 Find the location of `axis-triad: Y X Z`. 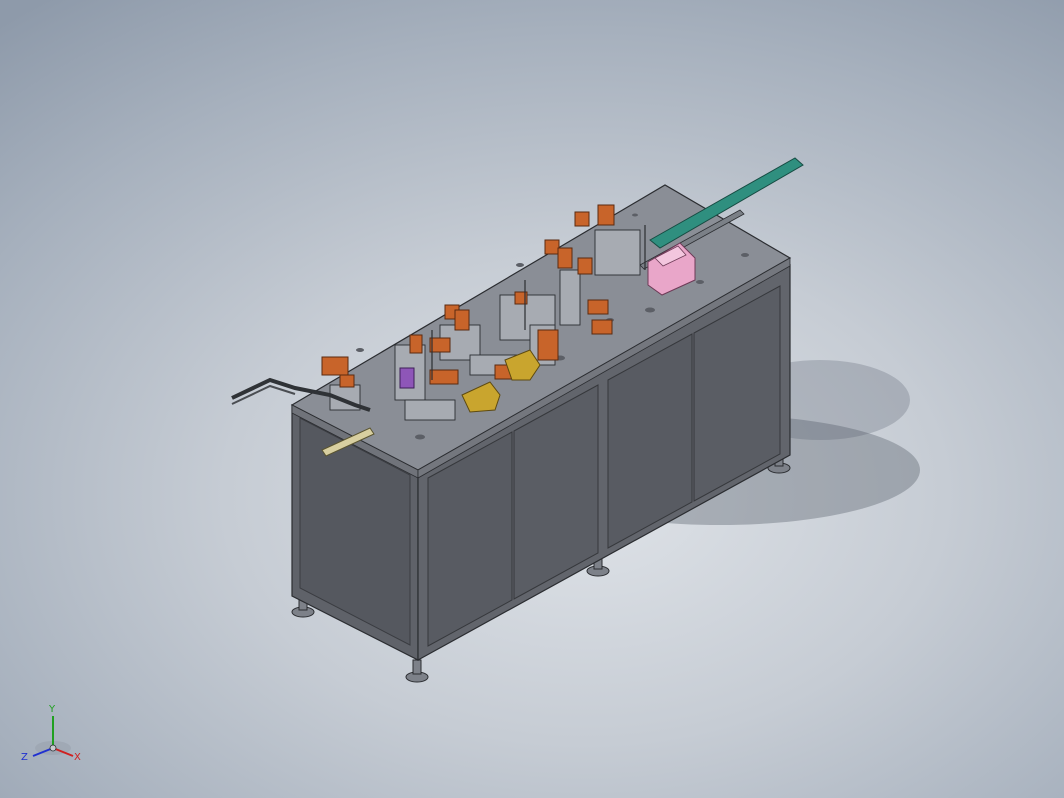

axis-triad: Y X Z is located at coordinates (53, 735).